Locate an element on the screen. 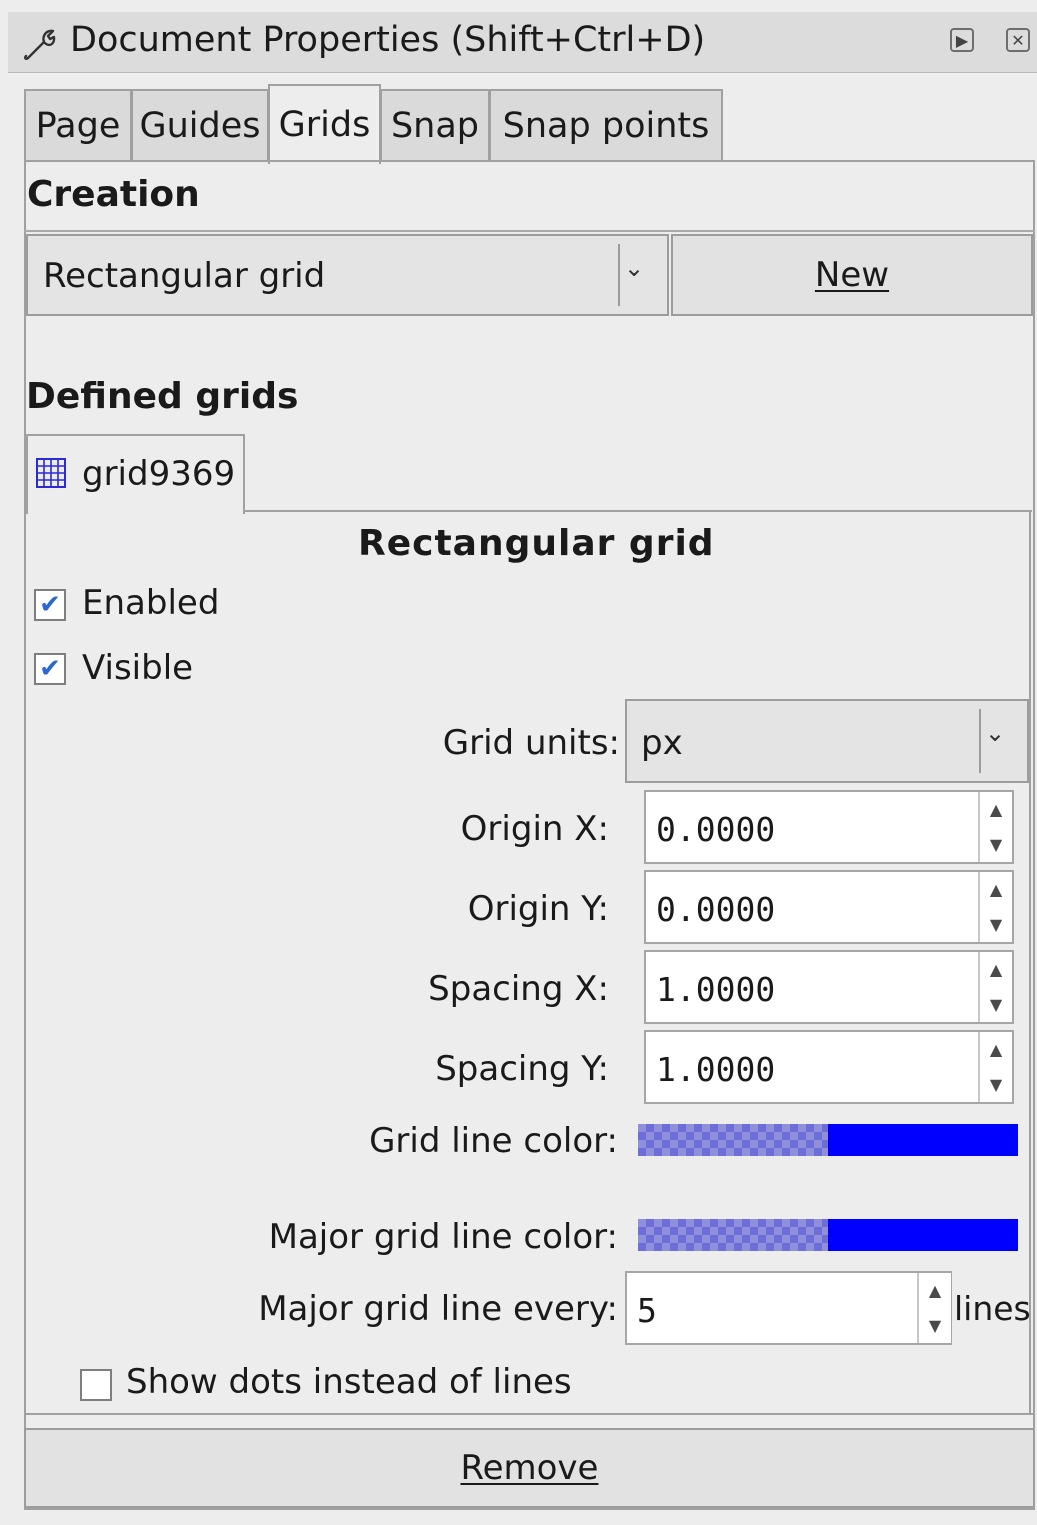 The height and width of the screenshot is (1525, 1037). origin-y-stepper: ▲ ▼ is located at coordinates (995, 907).